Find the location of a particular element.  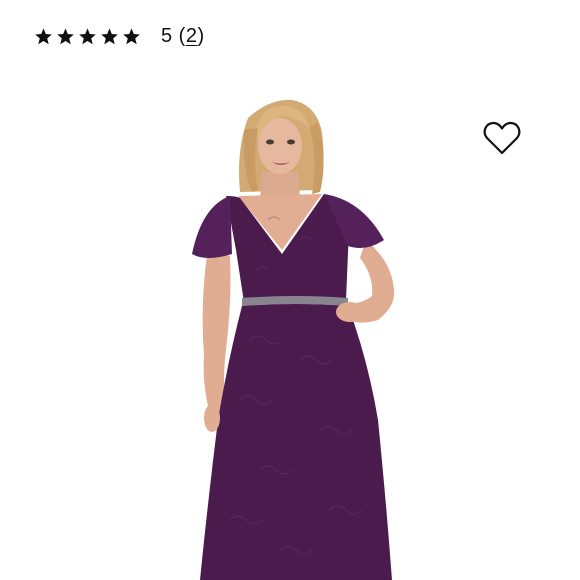

rating-close-paren: ) is located at coordinates (201, 35).